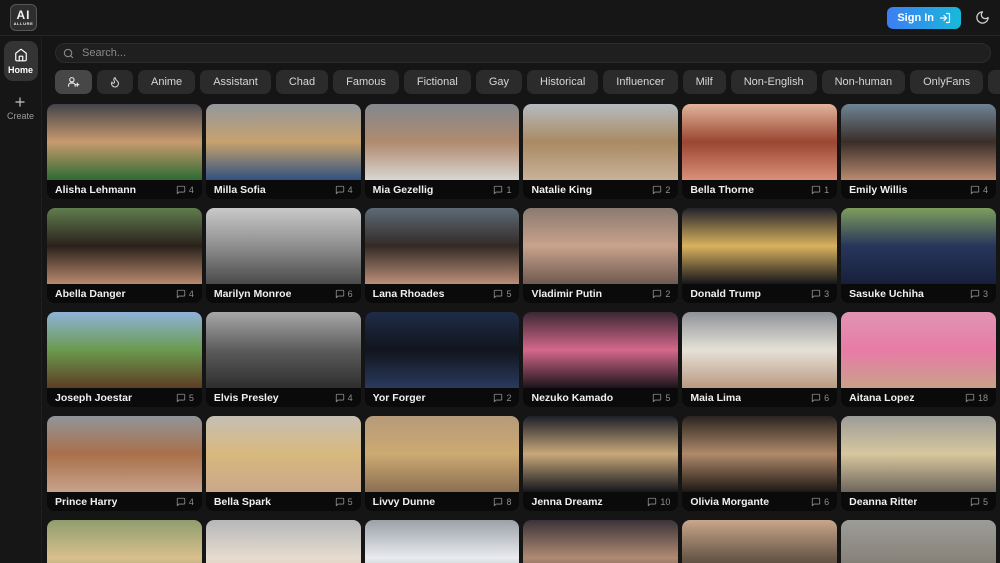  What do you see at coordinates (601, 151) in the screenshot?
I see `character-card: Natalie King 2` at bounding box center [601, 151].